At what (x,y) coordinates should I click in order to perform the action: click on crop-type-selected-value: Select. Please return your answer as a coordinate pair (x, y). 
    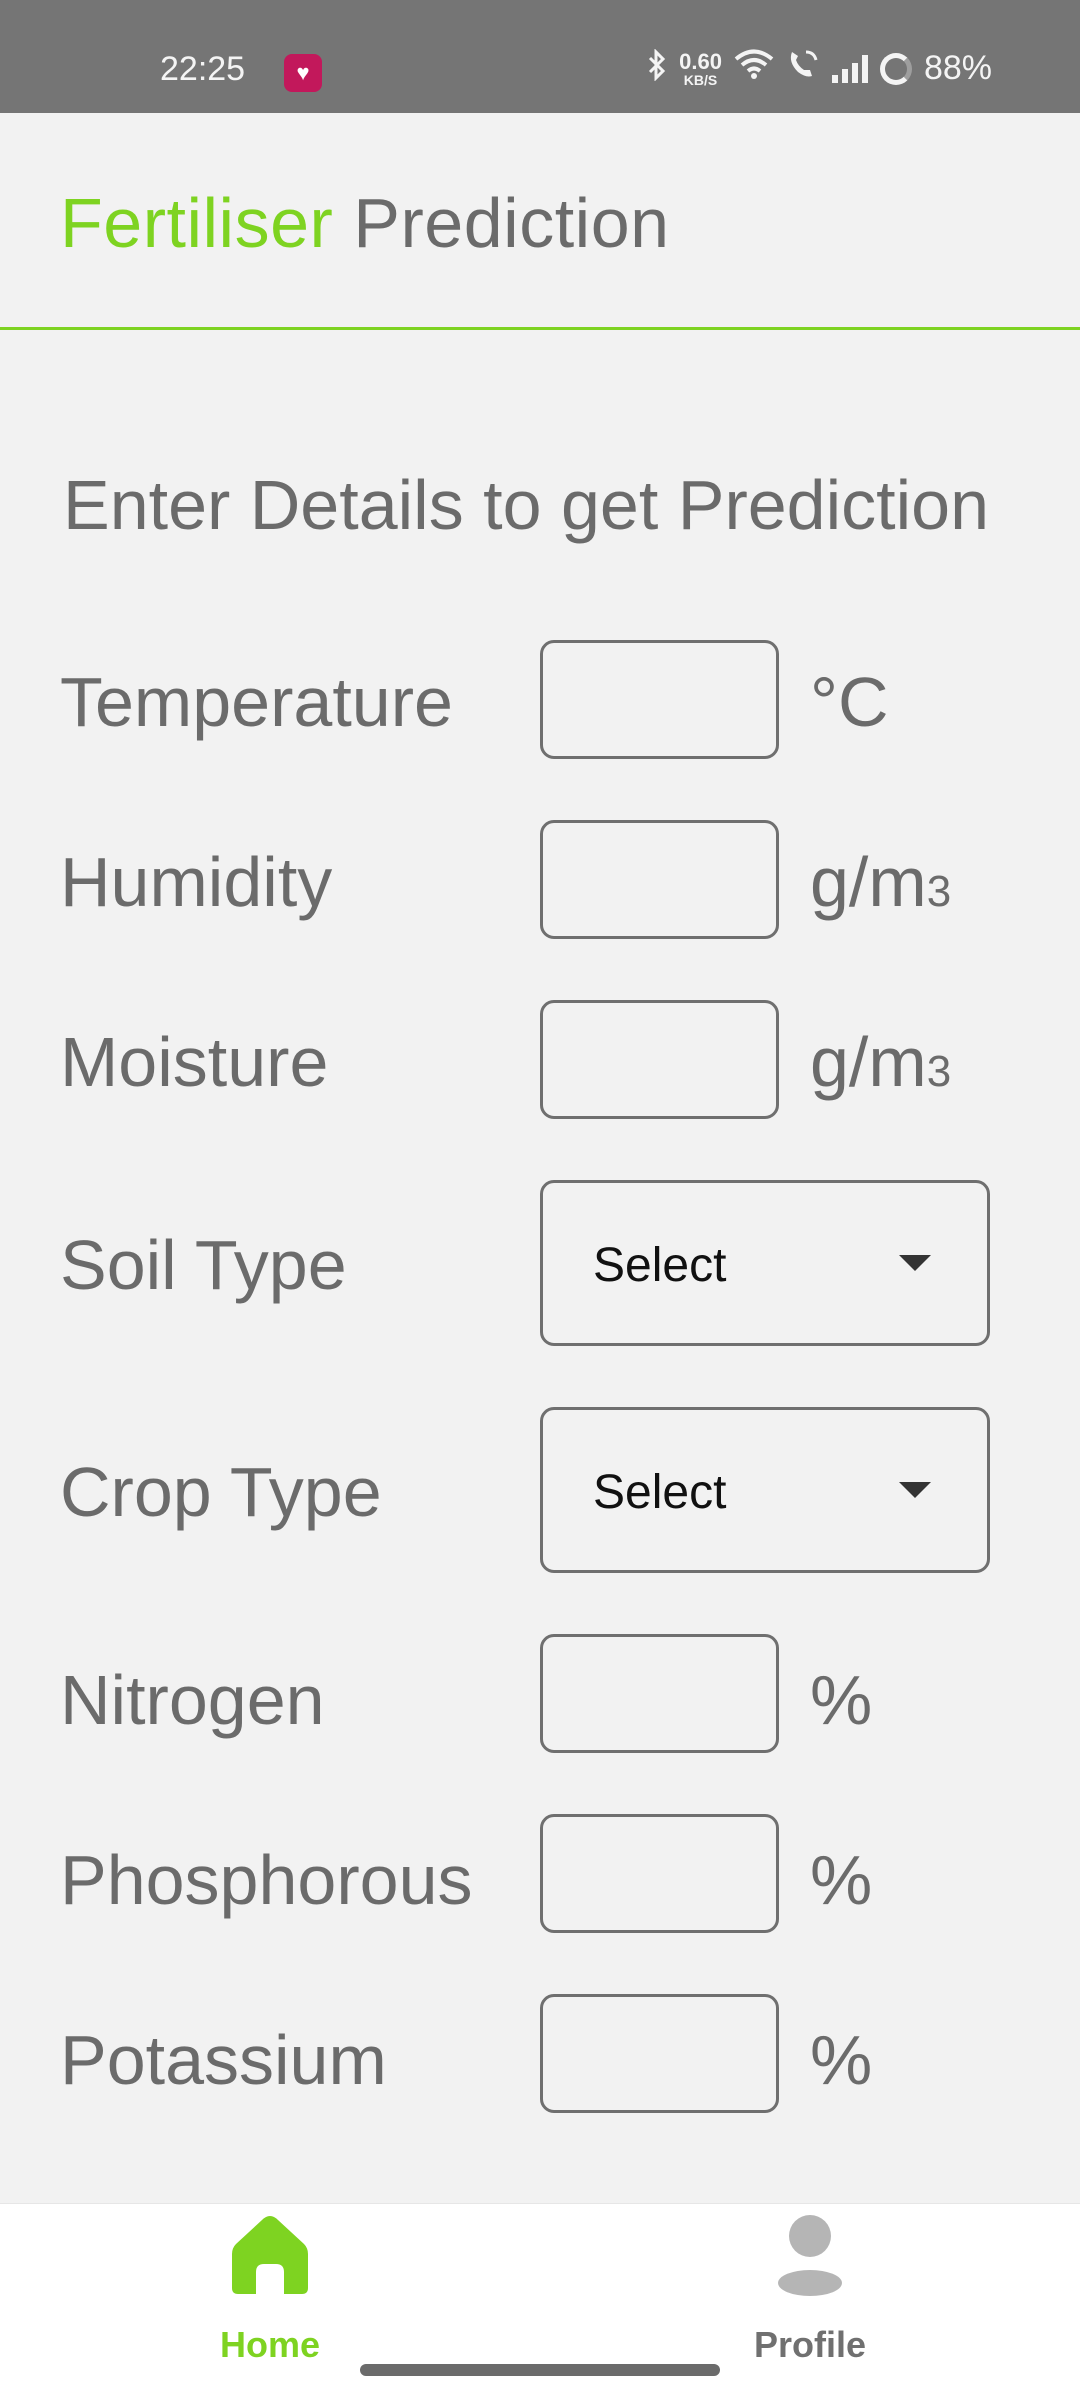
    Looking at the image, I should click on (660, 1492).